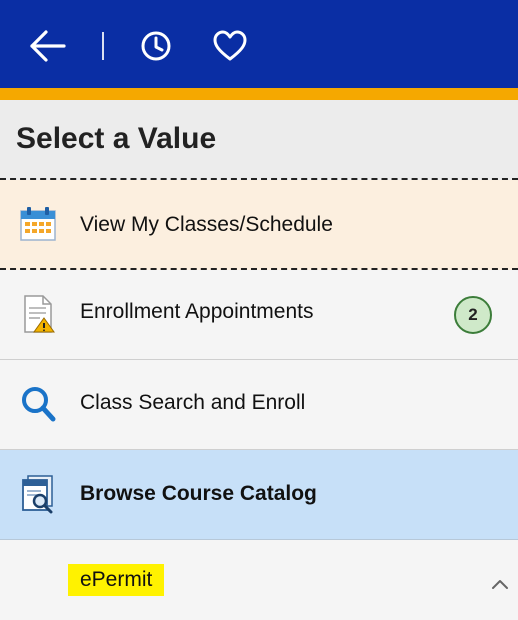  I want to click on list-item-label: Enrollment Appointments, so click(197, 311).